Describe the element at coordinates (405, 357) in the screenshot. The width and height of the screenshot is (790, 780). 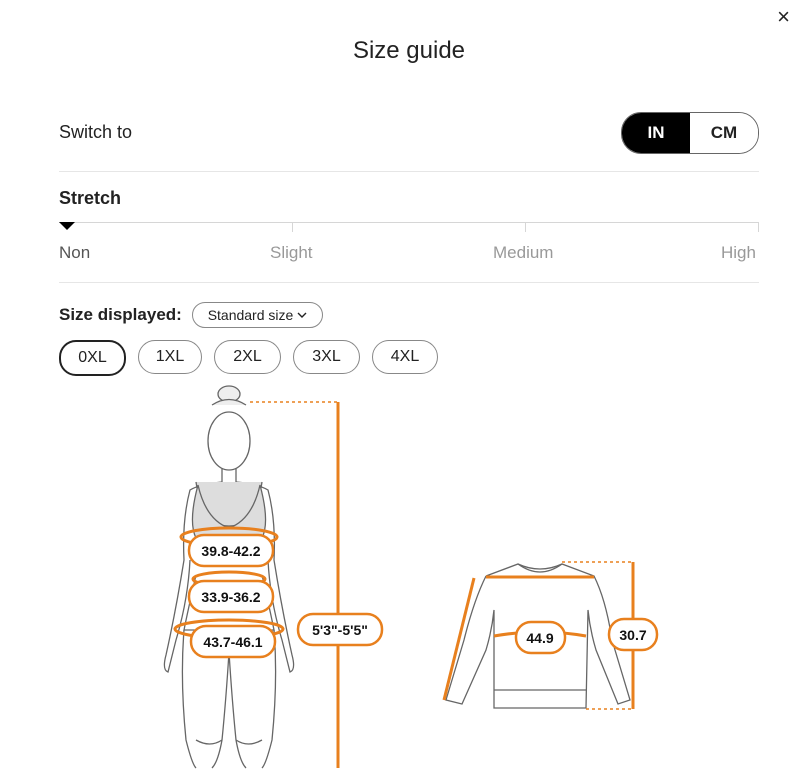
I see `size-chip-4xl: 4XL` at that location.